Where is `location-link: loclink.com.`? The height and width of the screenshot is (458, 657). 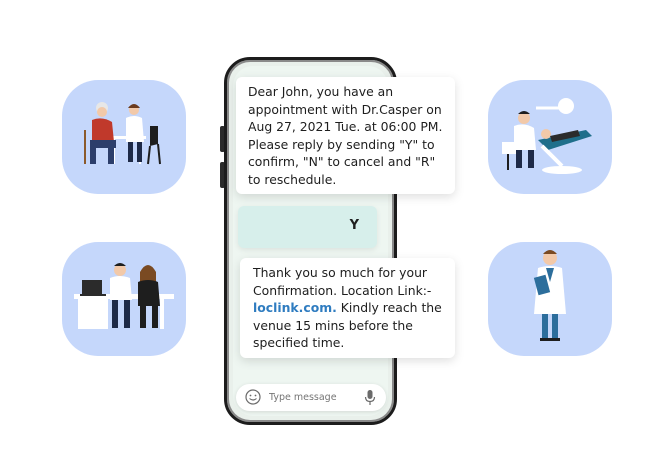 location-link: loclink.com. is located at coordinates (295, 307).